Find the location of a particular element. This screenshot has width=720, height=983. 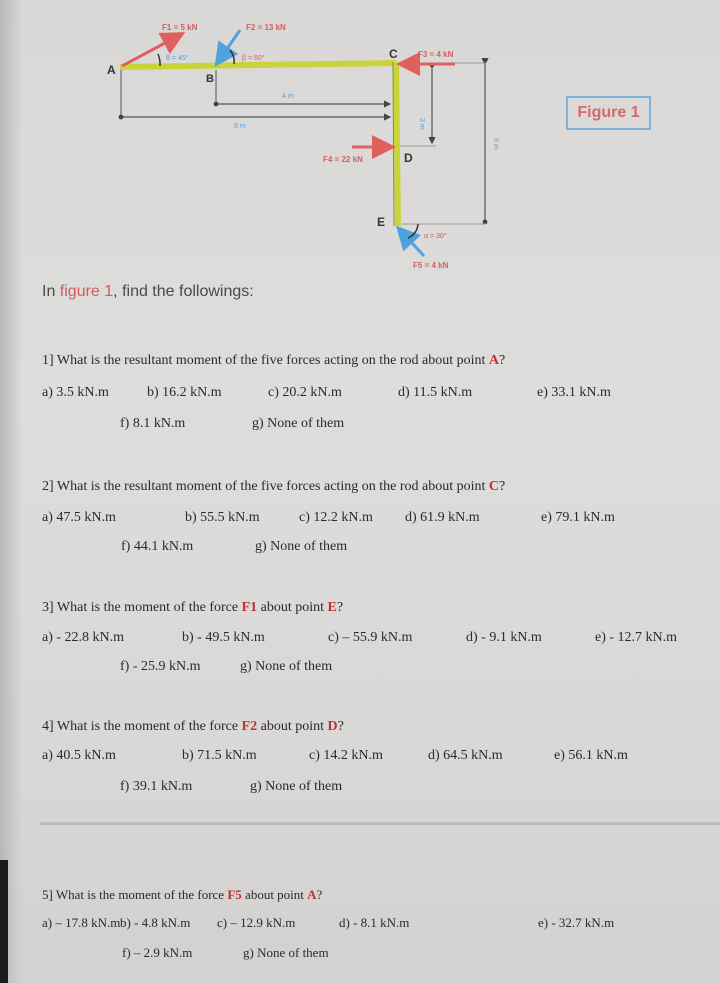

option-c: c) – 12.9 kN.m is located at coordinates (256, 923).